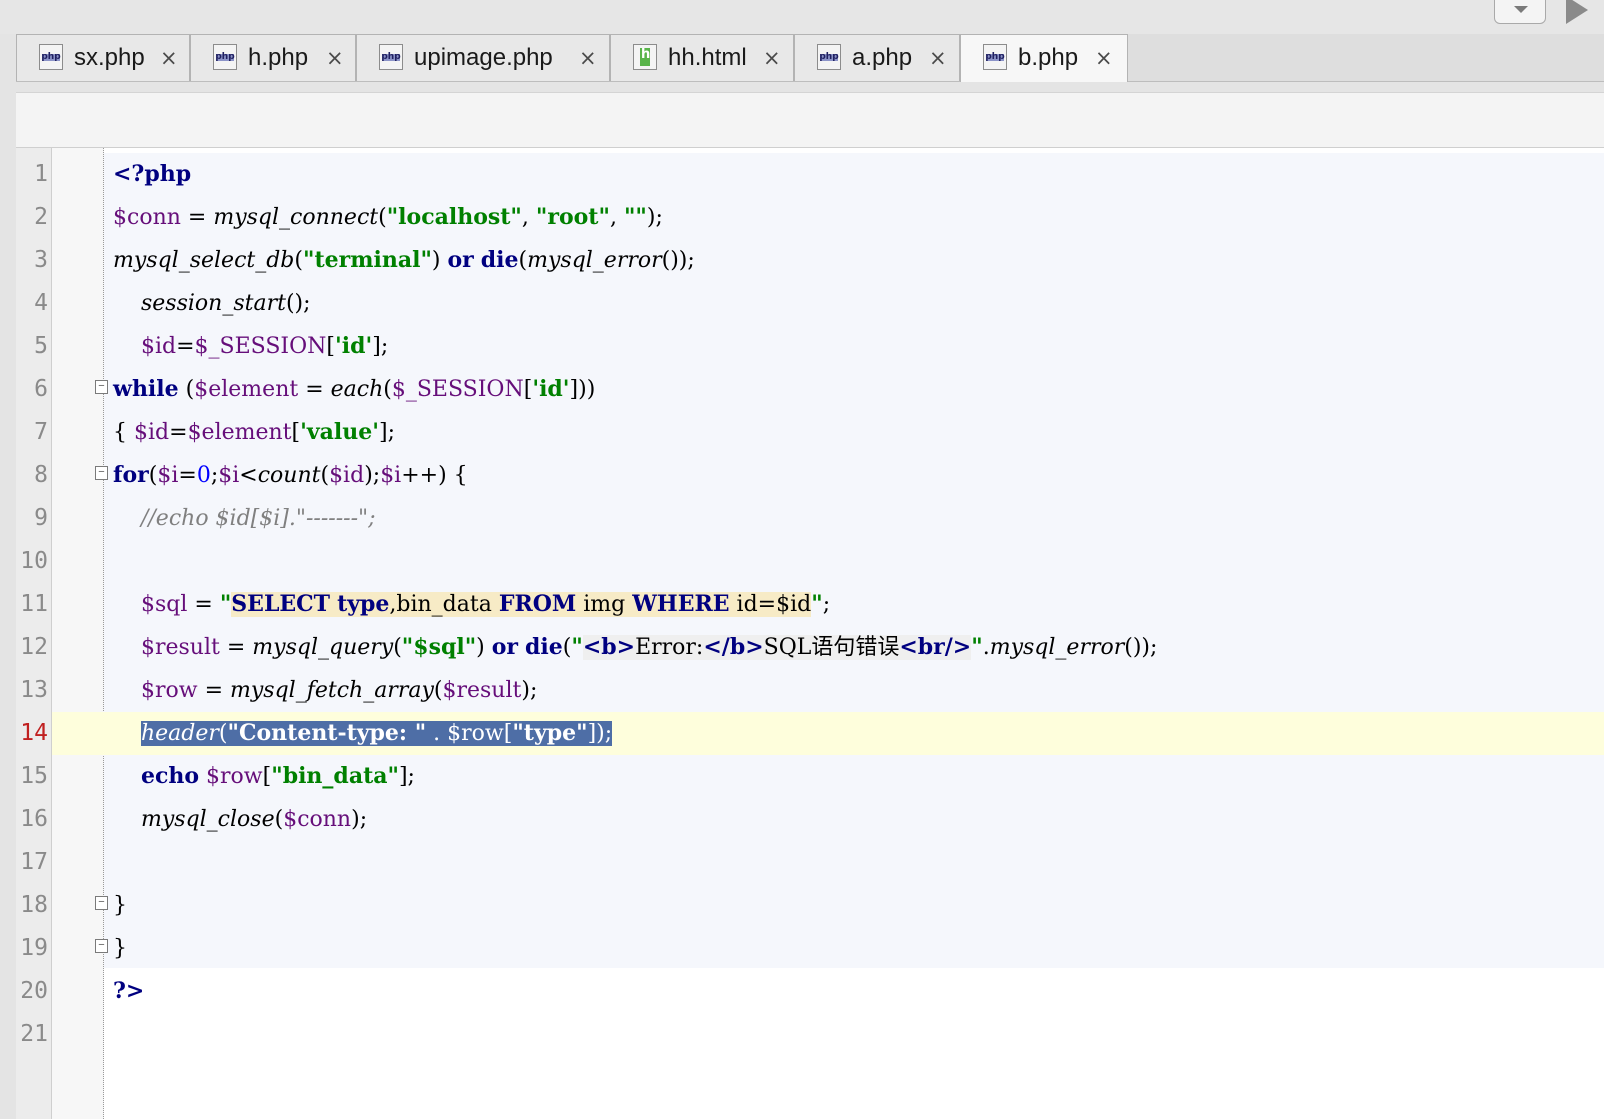 This screenshot has width=1604, height=1119. What do you see at coordinates (550, 733) in the screenshot?
I see `token: "type"` at bounding box center [550, 733].